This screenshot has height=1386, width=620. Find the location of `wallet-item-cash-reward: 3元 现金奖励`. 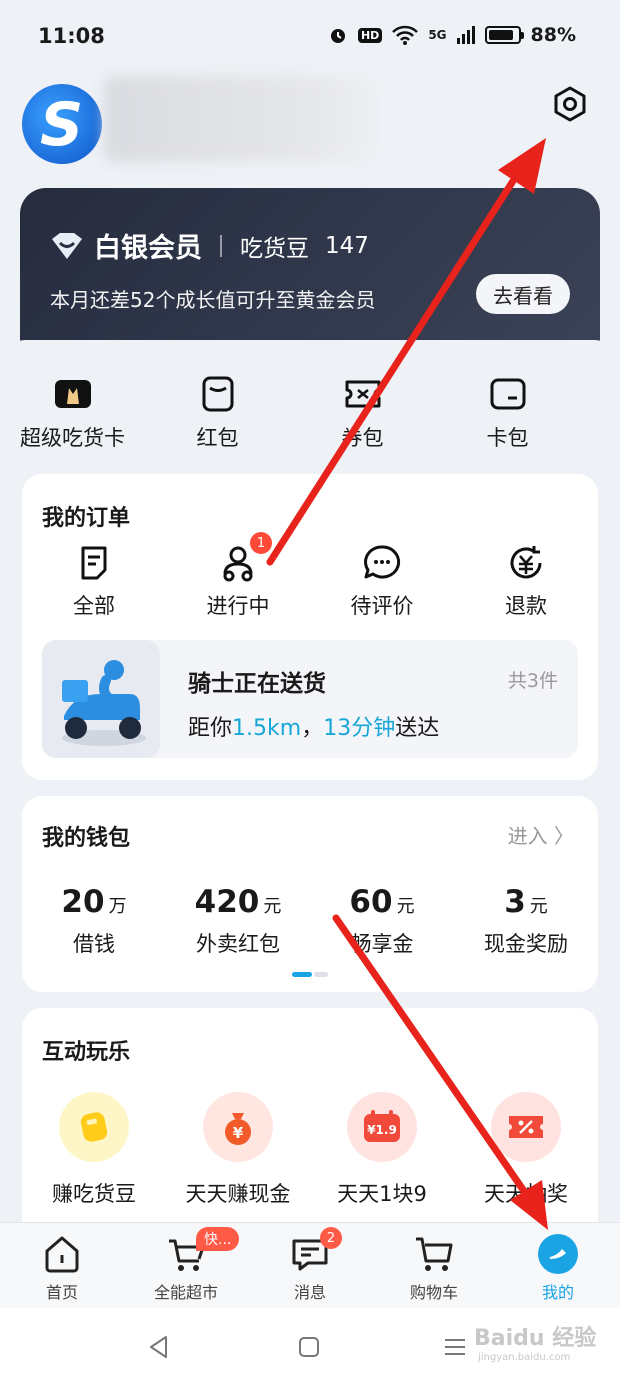

wallet-item-cash-reward: 3元 现金奖励 is located at coordinates (526, 921).